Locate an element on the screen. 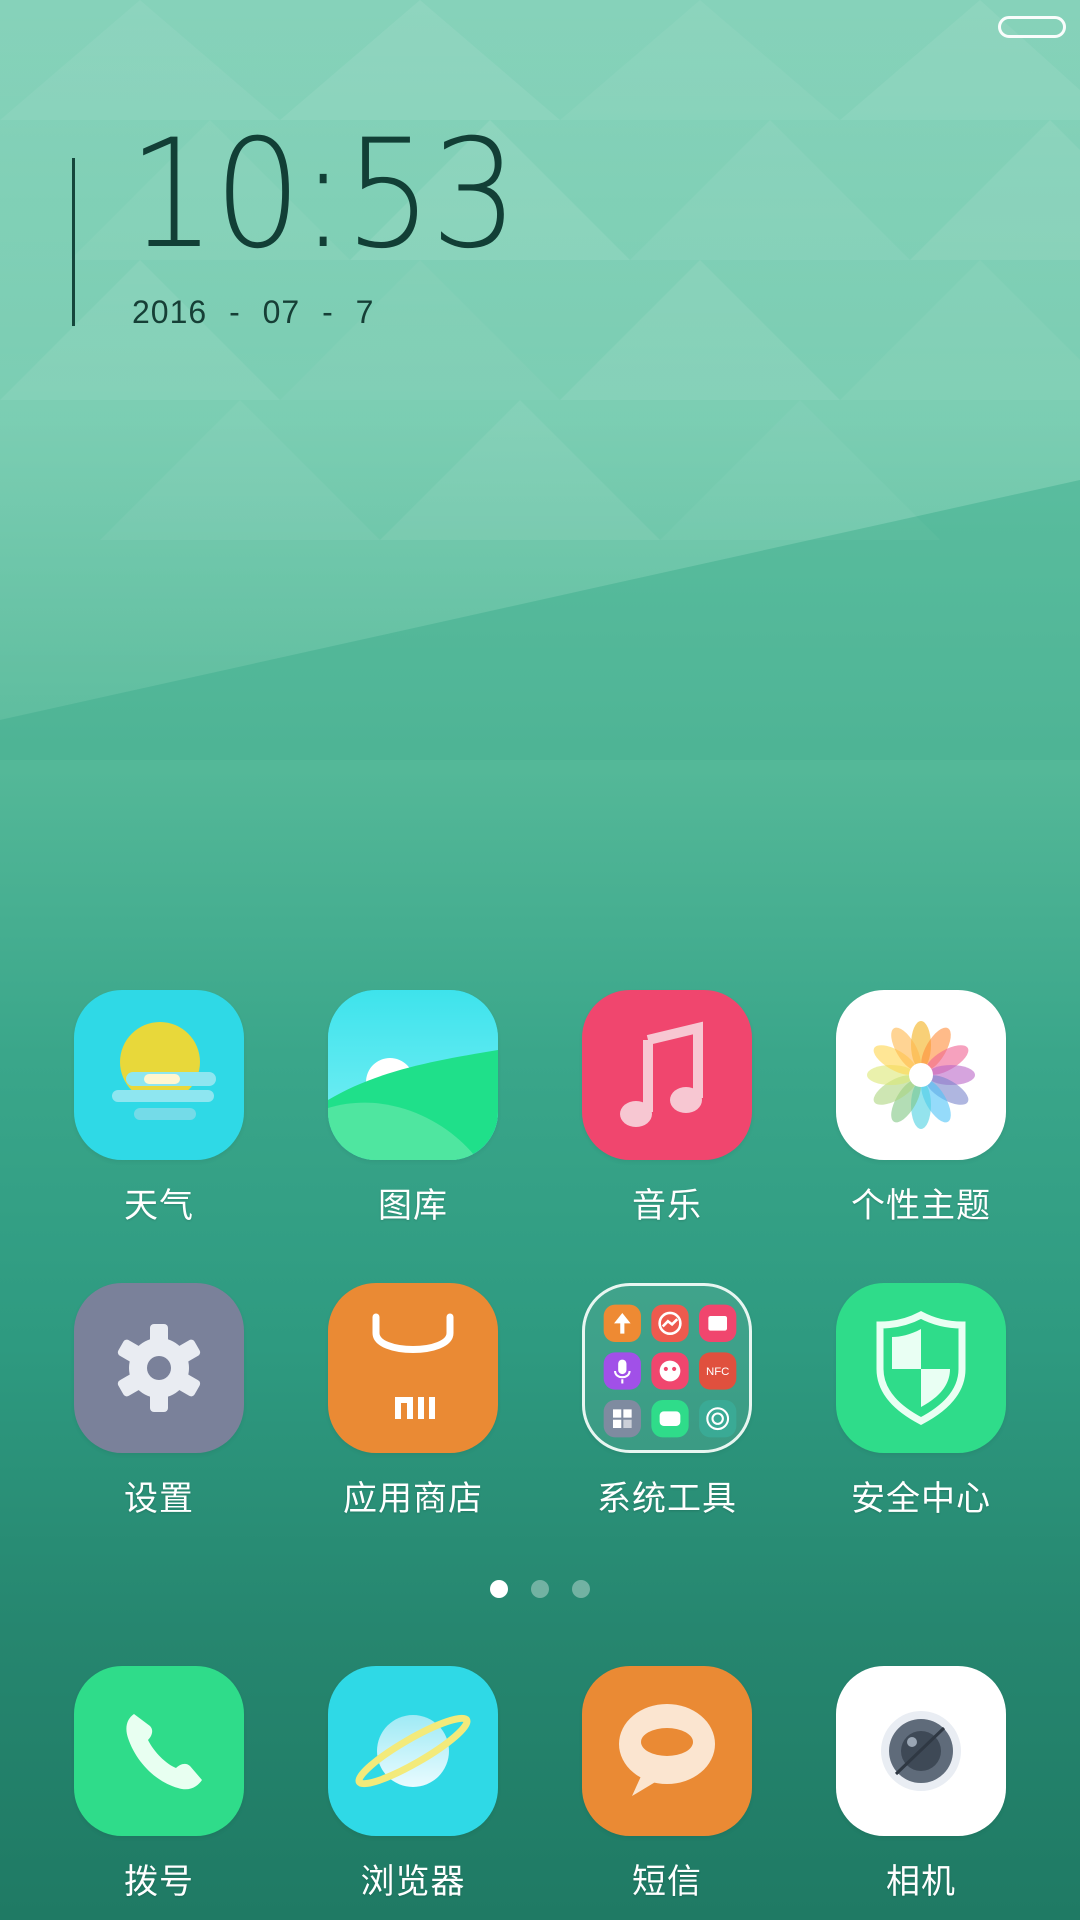 This screenshot has height=1920, width=1080. clock-date: 2016 - 07 - 7 is located at coordinates (253, 312).